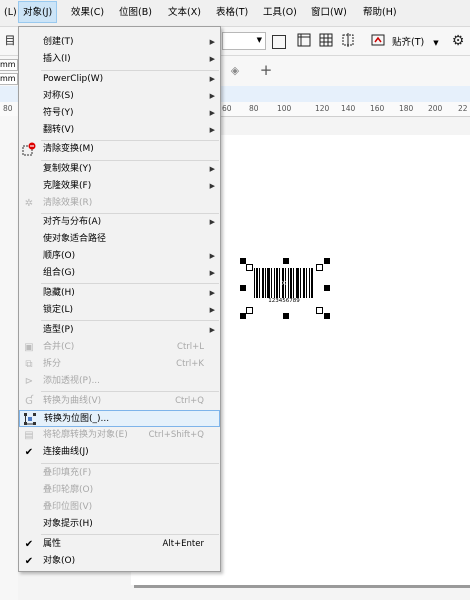  What do you see at coordinates (458, 41) in the screenshot?
I see `gear-icon: ⚙` at bounding box center [458, 41].